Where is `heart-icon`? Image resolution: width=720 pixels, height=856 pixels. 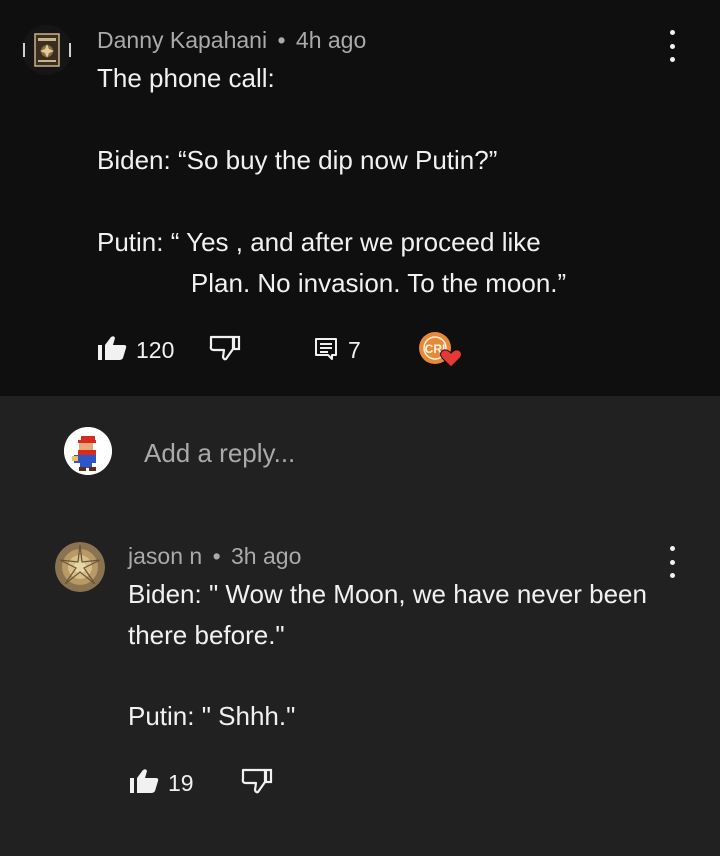
heart-icon is located at coordinates (451, 358).